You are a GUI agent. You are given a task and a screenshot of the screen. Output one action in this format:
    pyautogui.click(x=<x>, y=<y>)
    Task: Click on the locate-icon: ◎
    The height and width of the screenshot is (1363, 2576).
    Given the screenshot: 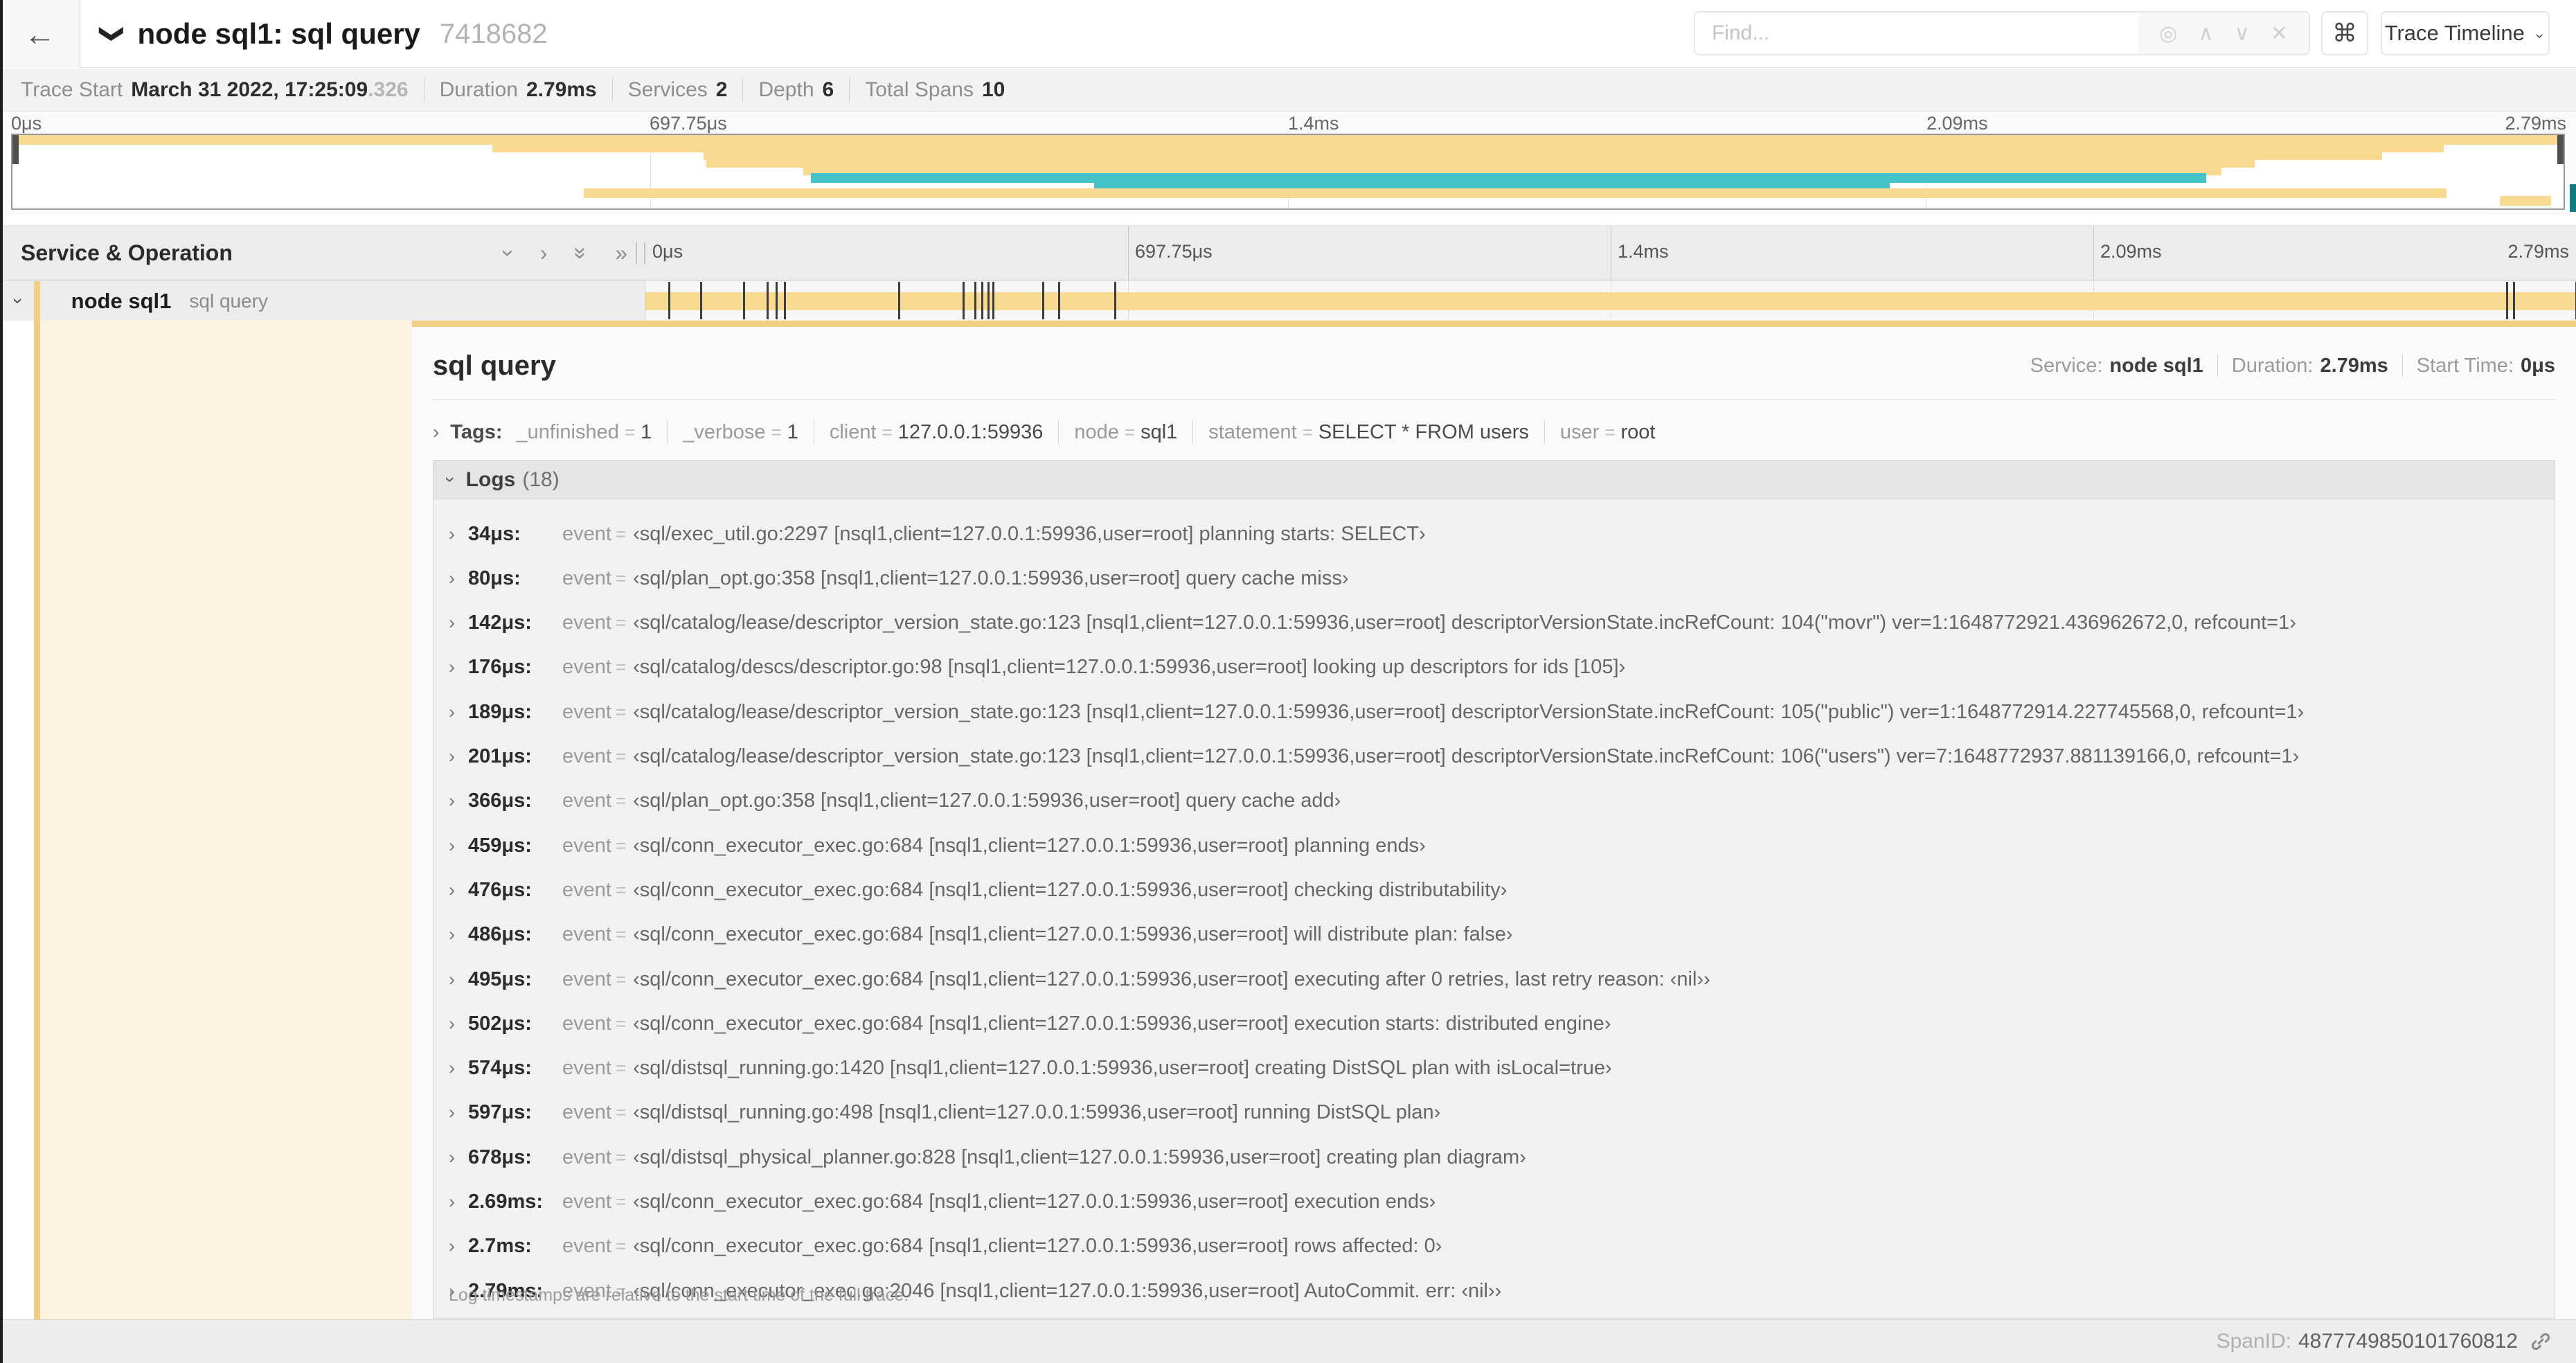 What is the action you would take?
    pyautogui.click(x=2168, y=33)
    